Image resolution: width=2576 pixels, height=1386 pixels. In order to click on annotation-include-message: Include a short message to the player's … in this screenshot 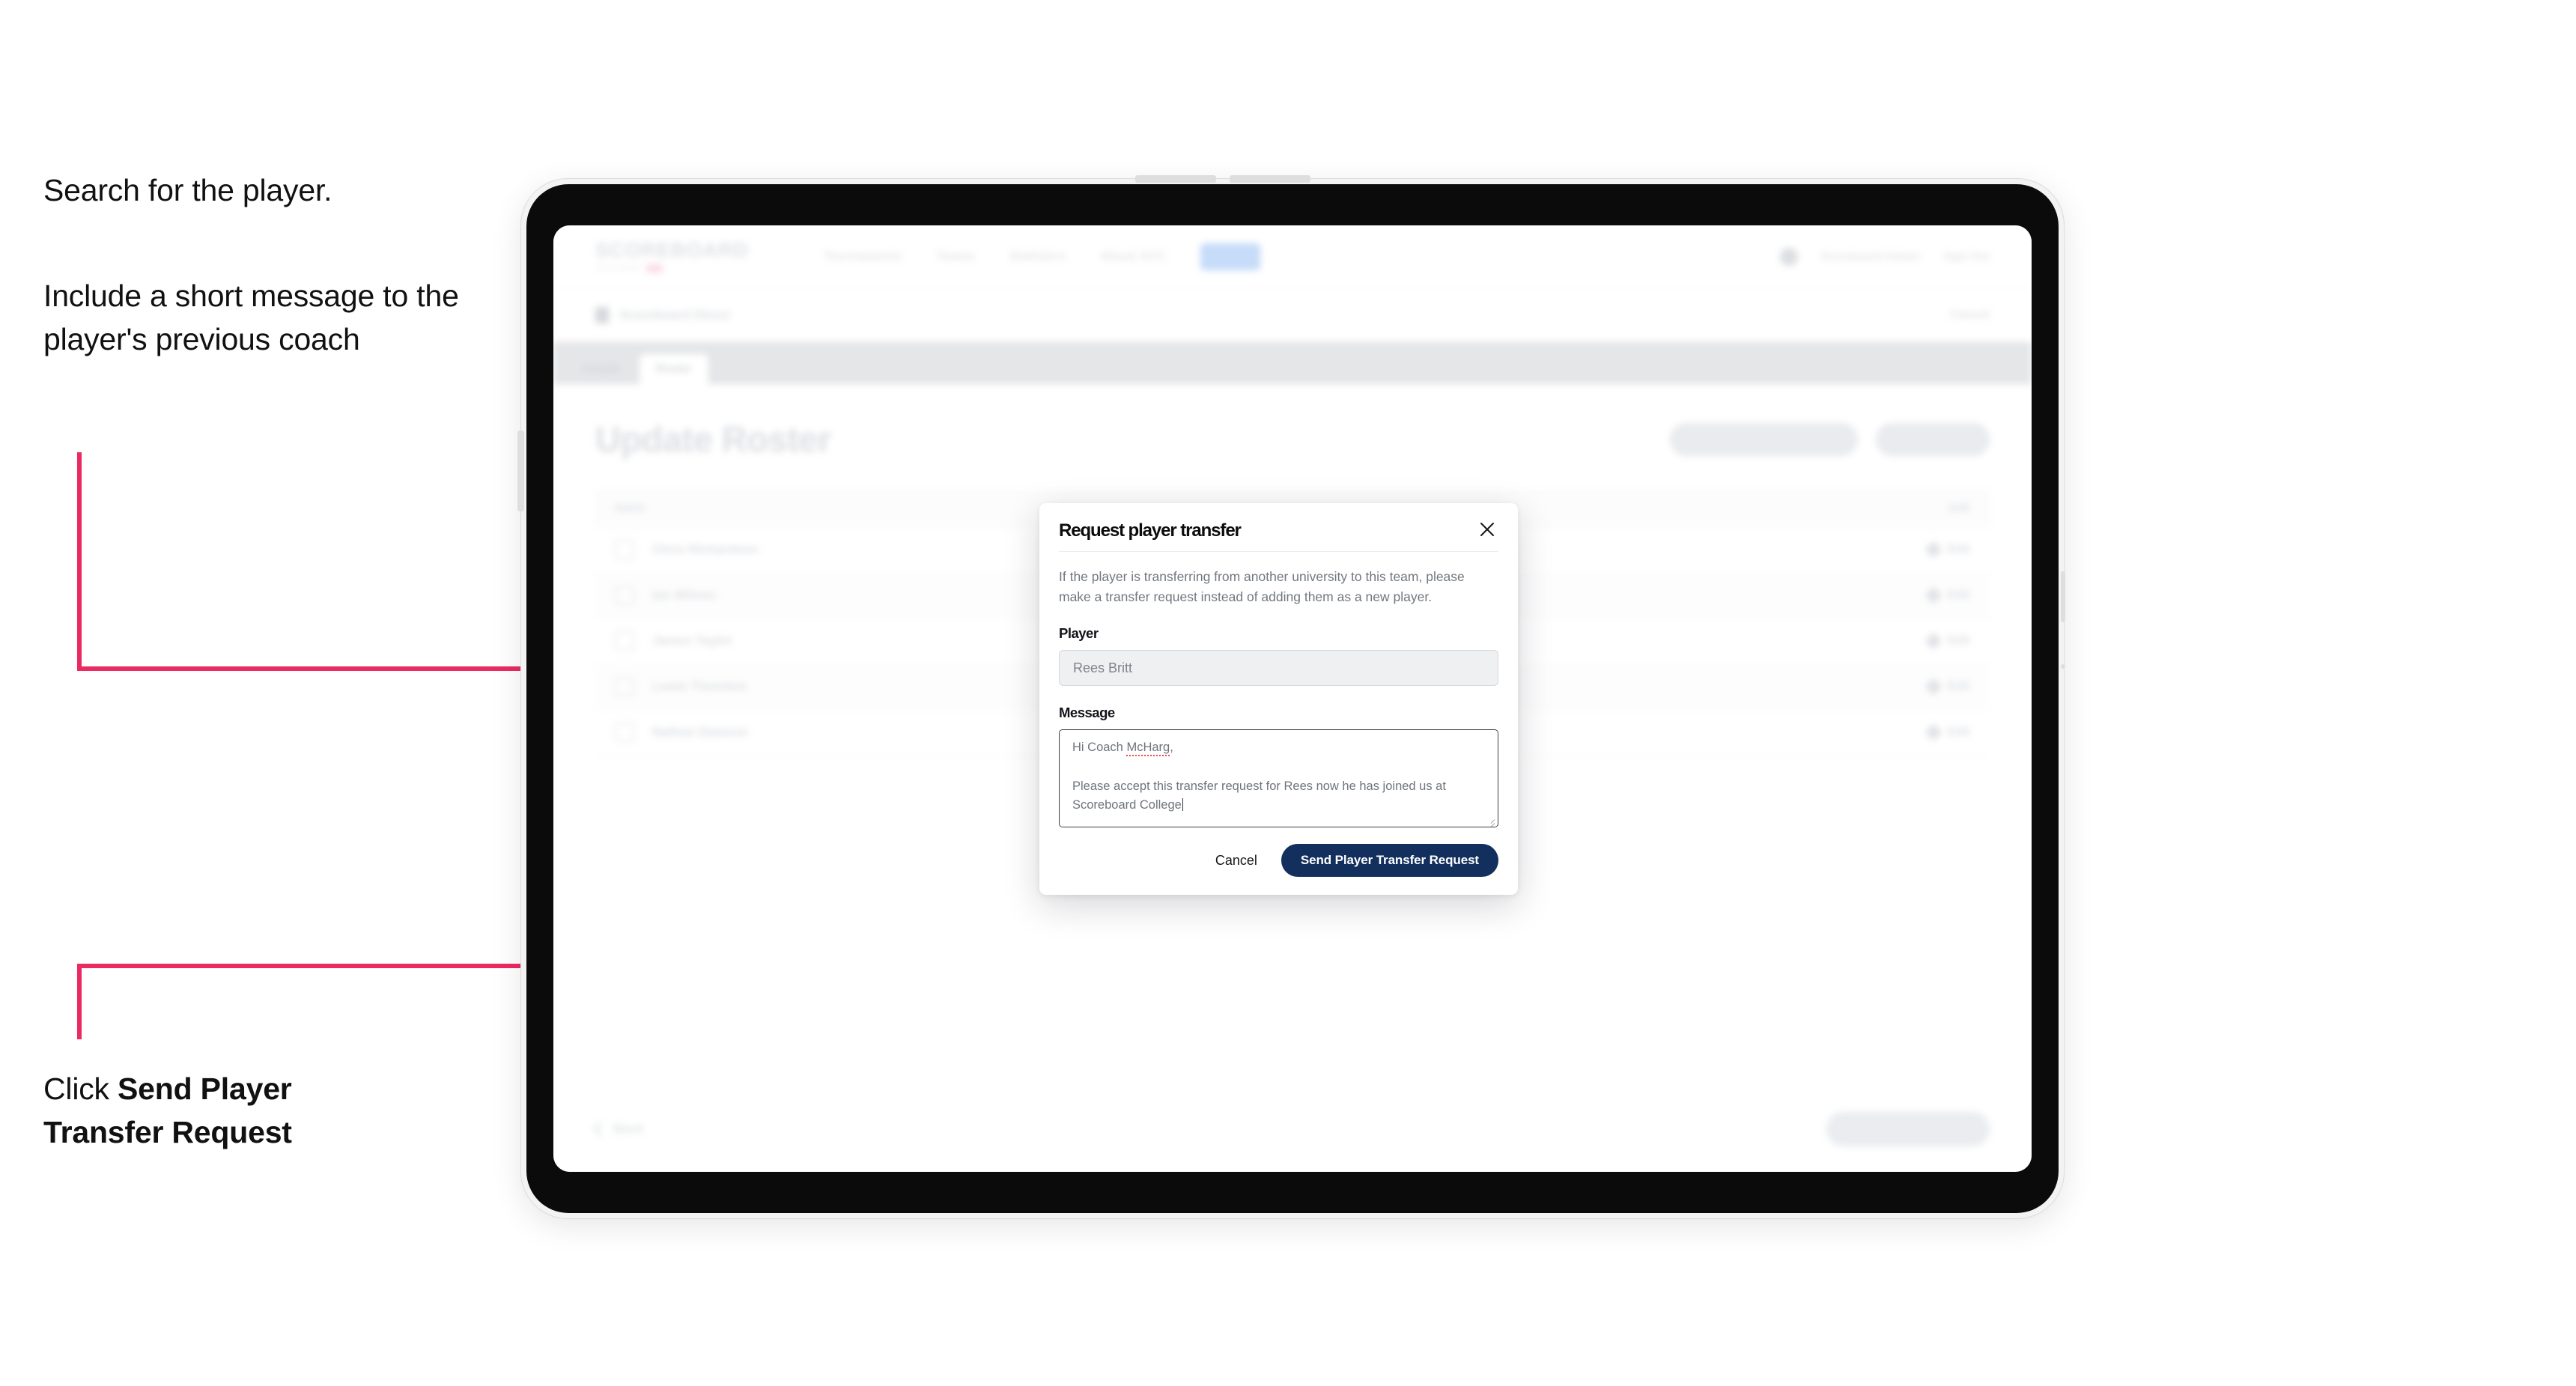, I will do `click(251, 318)`.